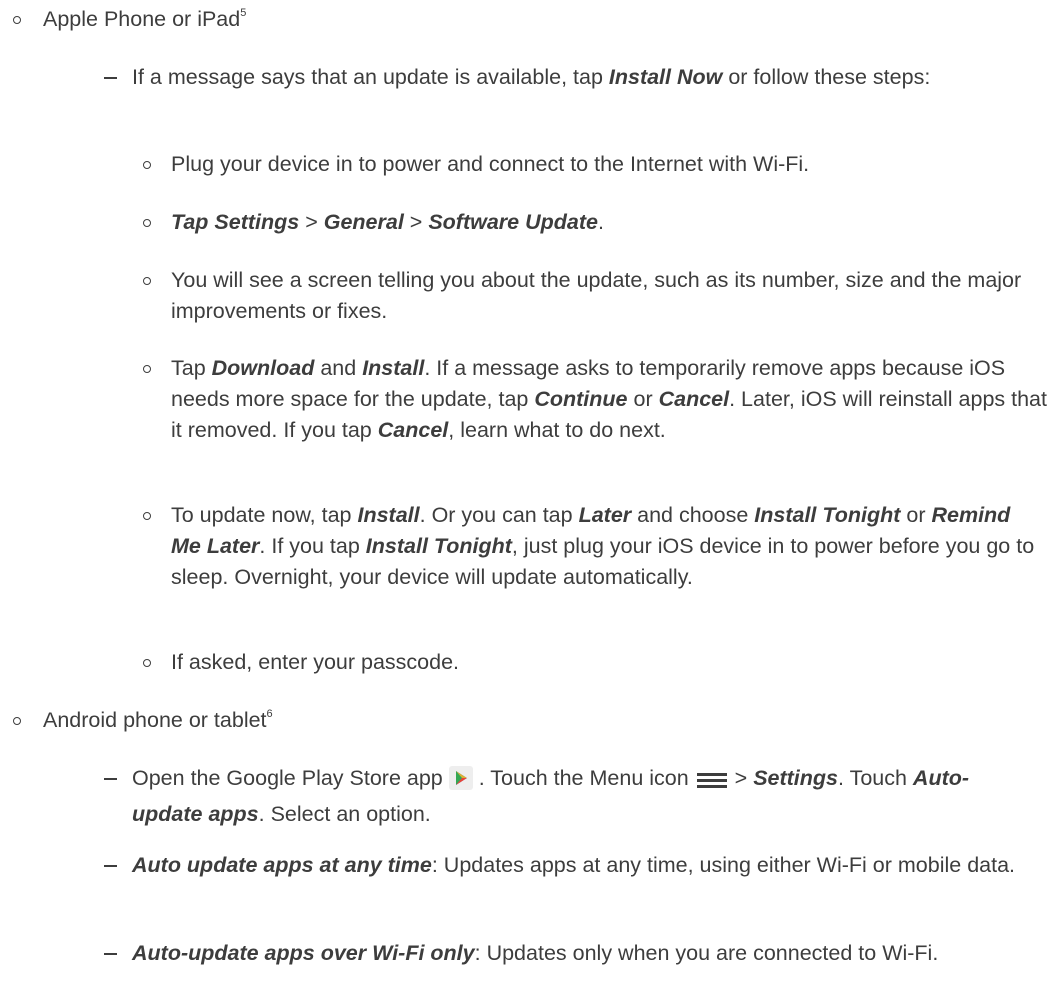 The image size is (1060, 1000). What do you see at coordinates (142, 19) in the screenshot?
I see `apple-heading-text: Apple Phone or iPad` at bounding box center [142, 19].